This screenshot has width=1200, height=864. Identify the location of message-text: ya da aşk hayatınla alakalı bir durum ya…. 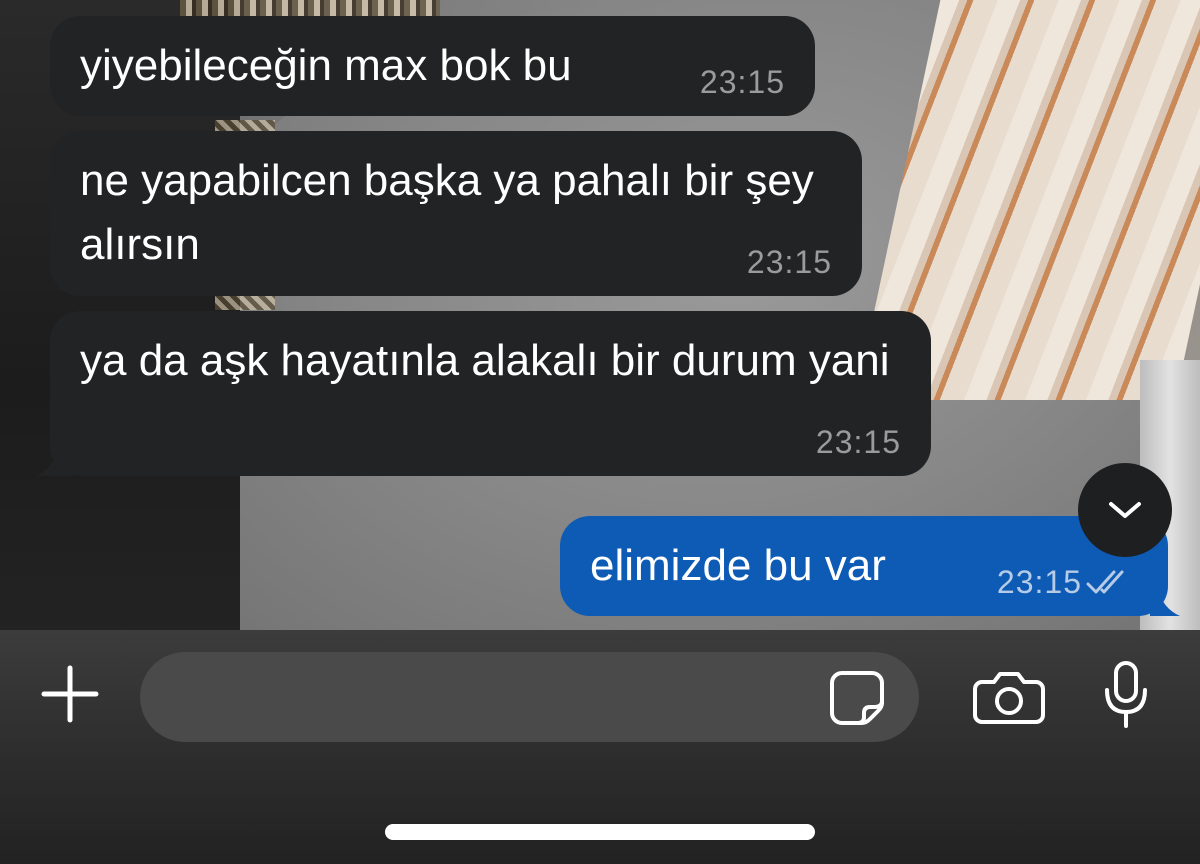
(485, 360).